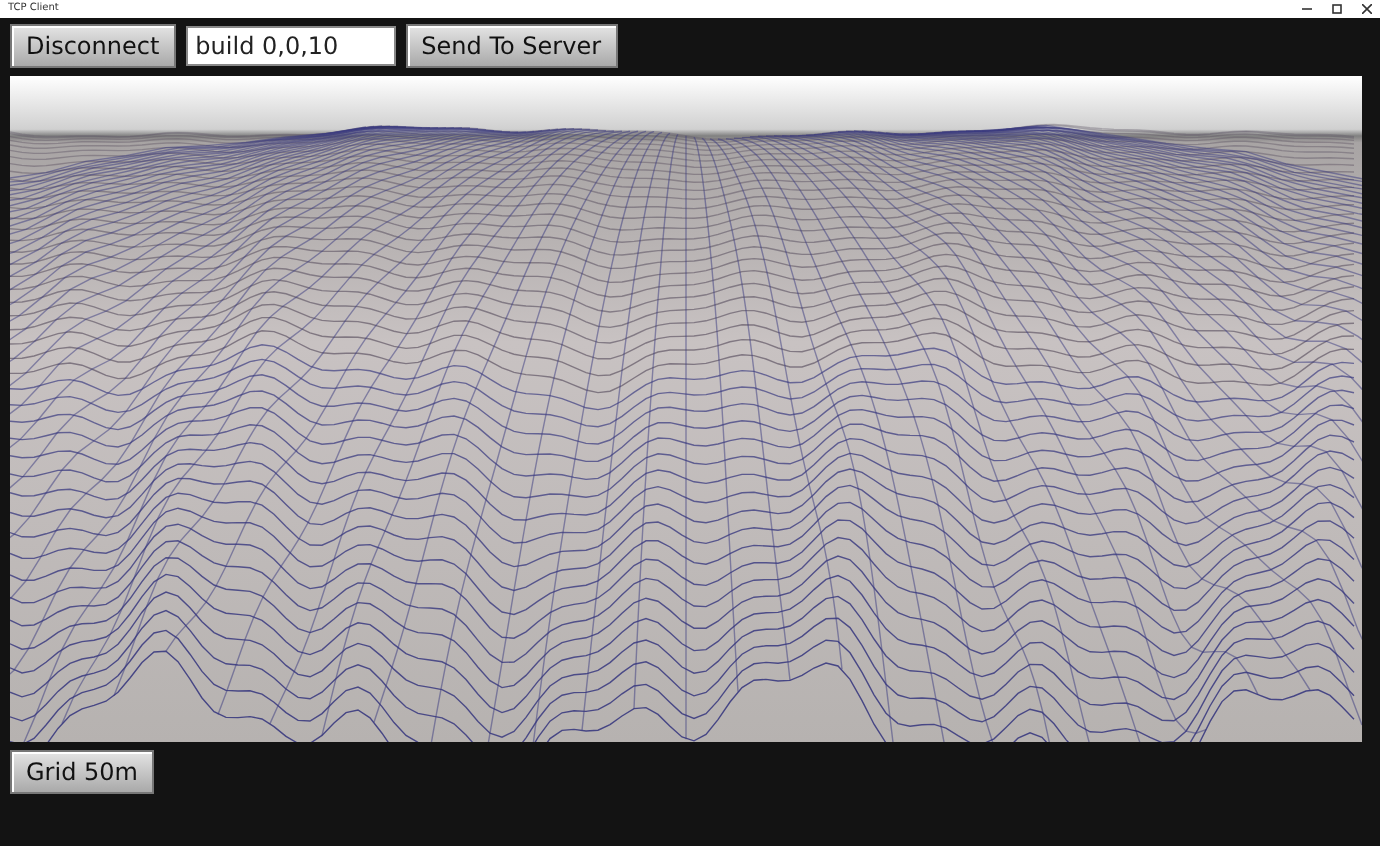  What do you see at coordinates (290, 46) in the screenshot?
I see `command-field: build 0,0,10` at bounding box center [290, 46].